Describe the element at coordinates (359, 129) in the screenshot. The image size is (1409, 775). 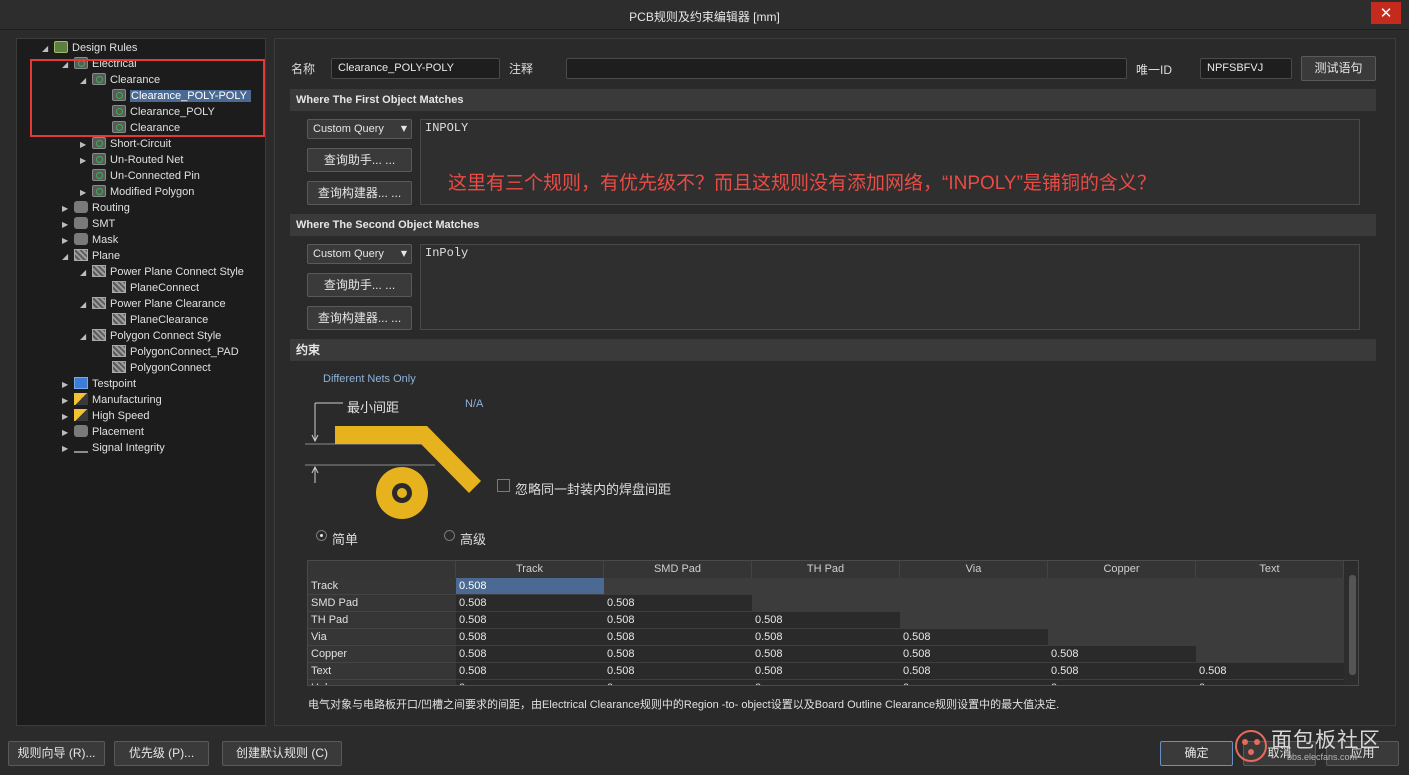
I see `first-query-type-dropdown: Custom Query ▼` at that location.